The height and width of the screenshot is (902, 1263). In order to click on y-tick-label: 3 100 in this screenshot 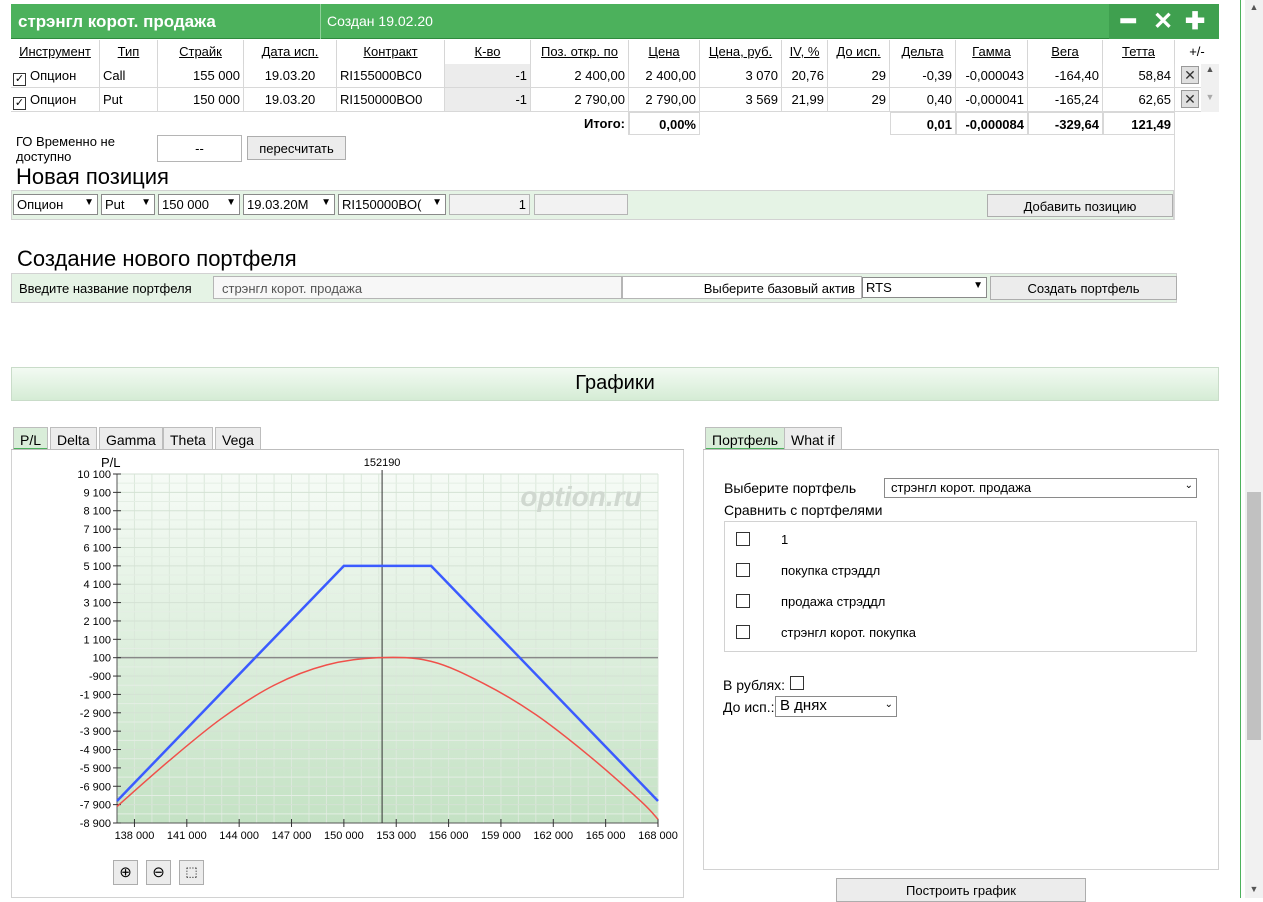, I will do `click(97, 604)`.